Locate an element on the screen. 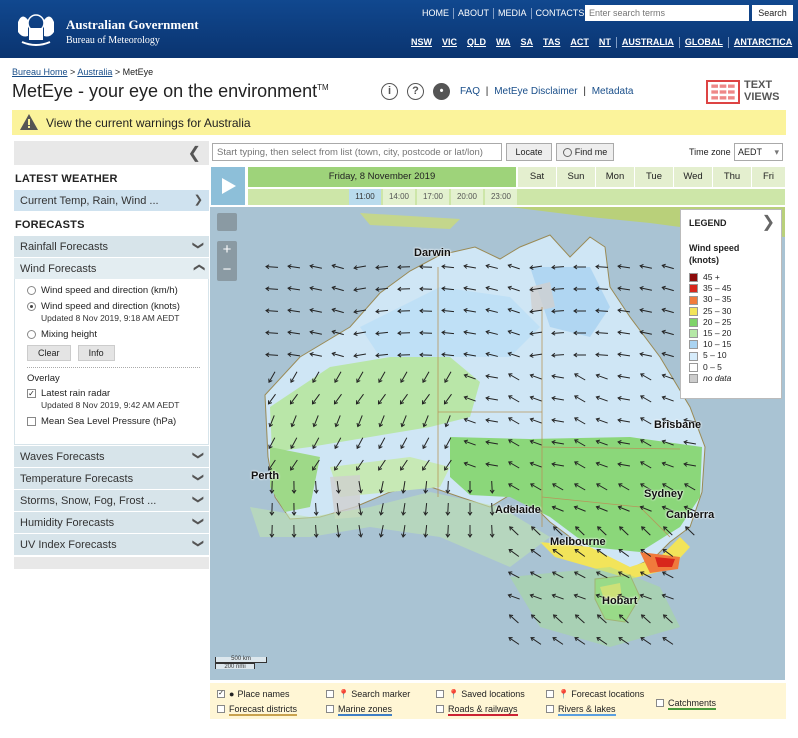 The width and height of the screenshot is (798, 738). hour-tab: 23:00 is located at coordinates (501, 197).